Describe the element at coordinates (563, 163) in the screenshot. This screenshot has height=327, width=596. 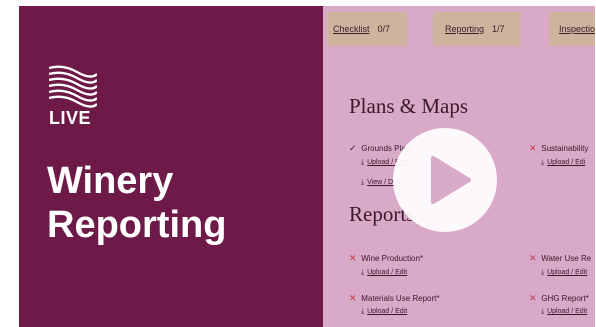
I see `upload-edit-link: ⤓ Upload / Edi` at that location.